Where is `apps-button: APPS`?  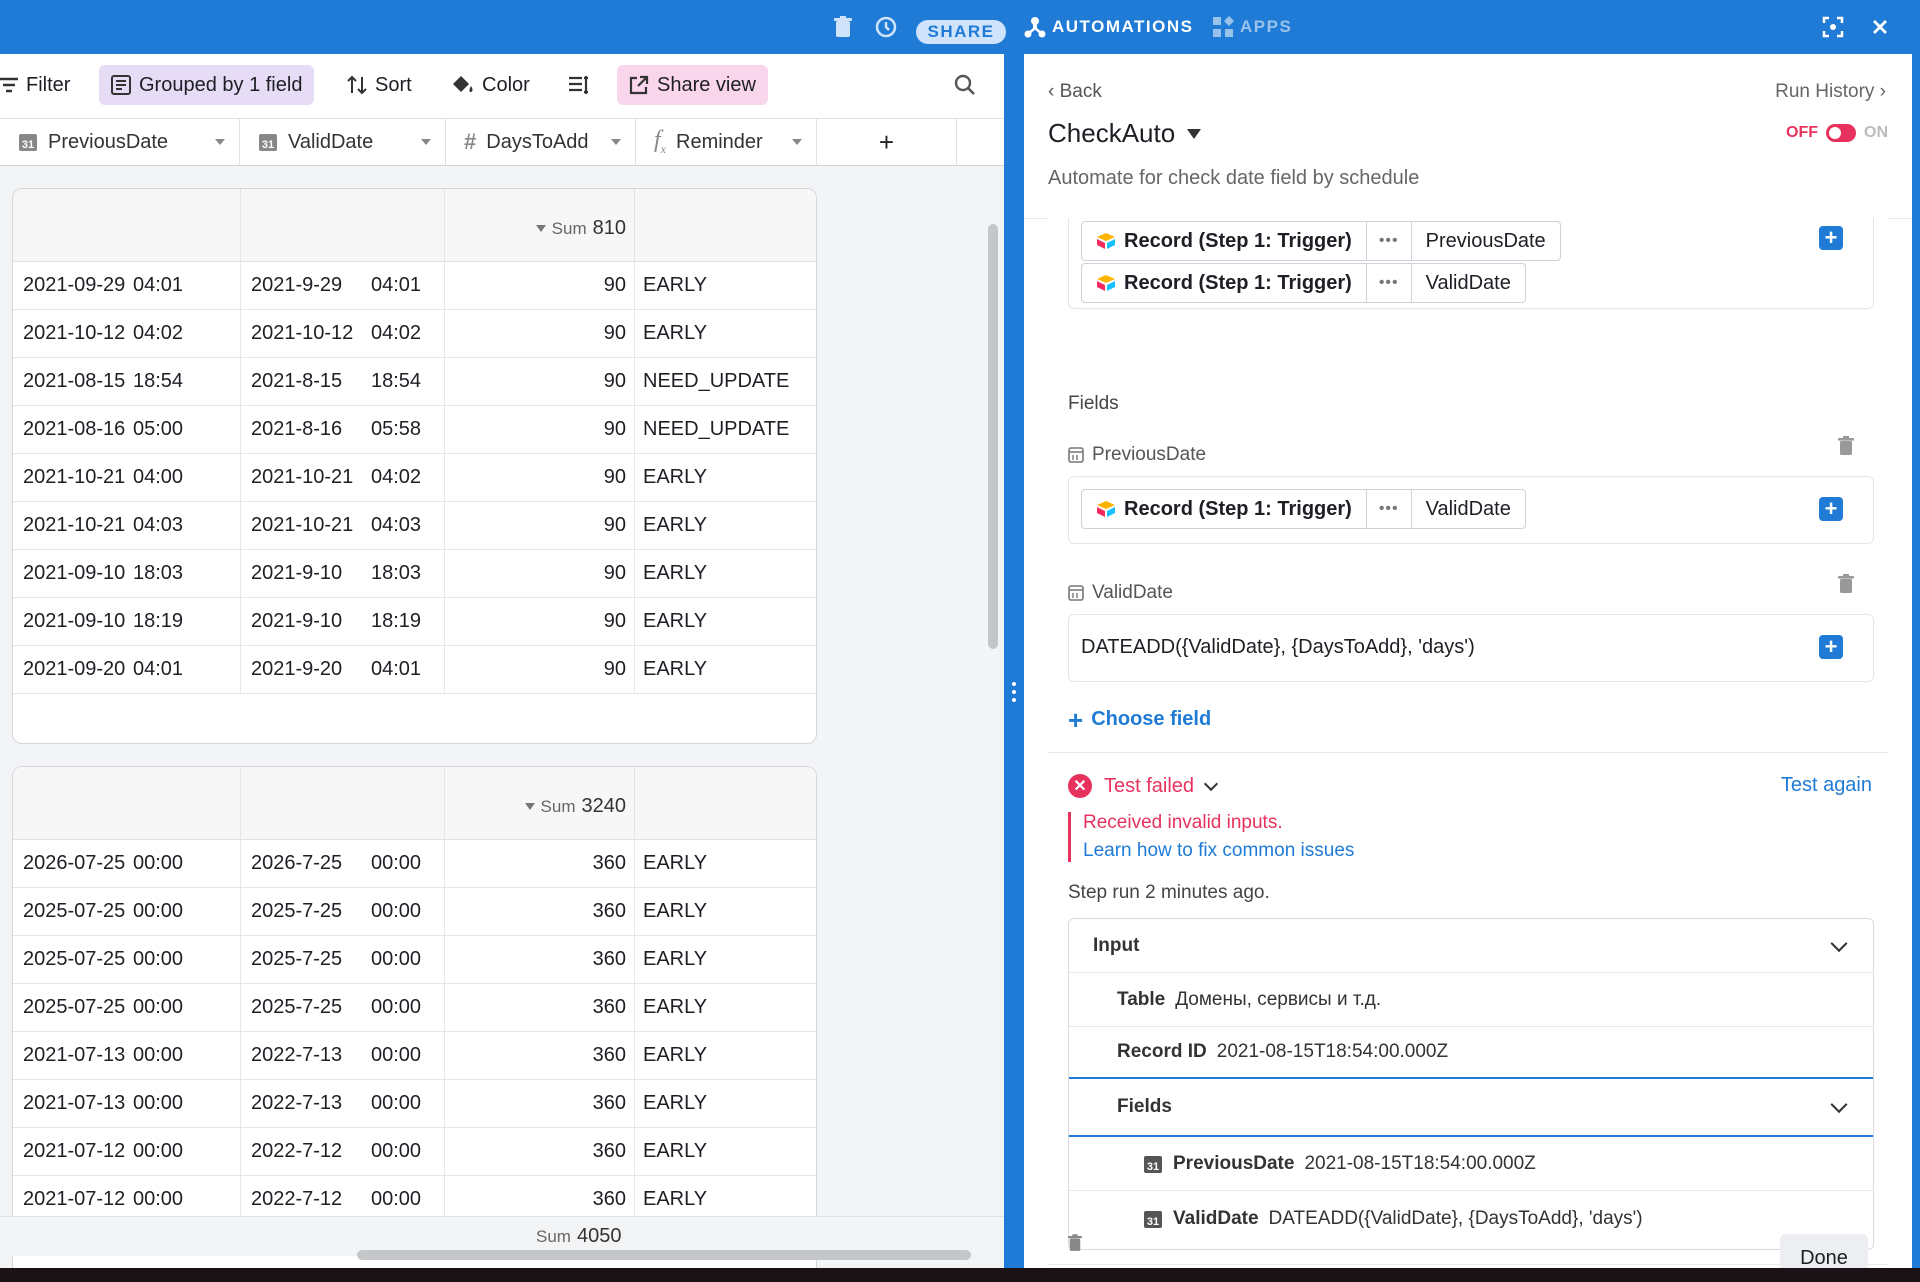
apps-button: APPS is located at coordinates (1252, 27).